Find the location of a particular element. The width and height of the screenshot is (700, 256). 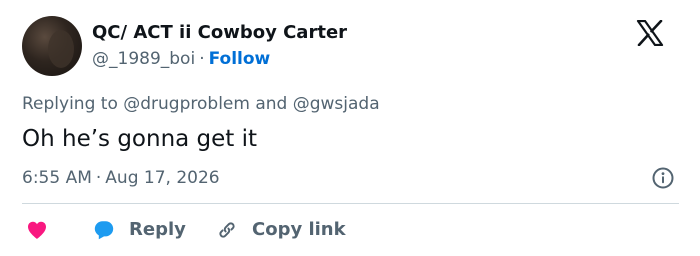

divider is located at coordinates (350, 203).